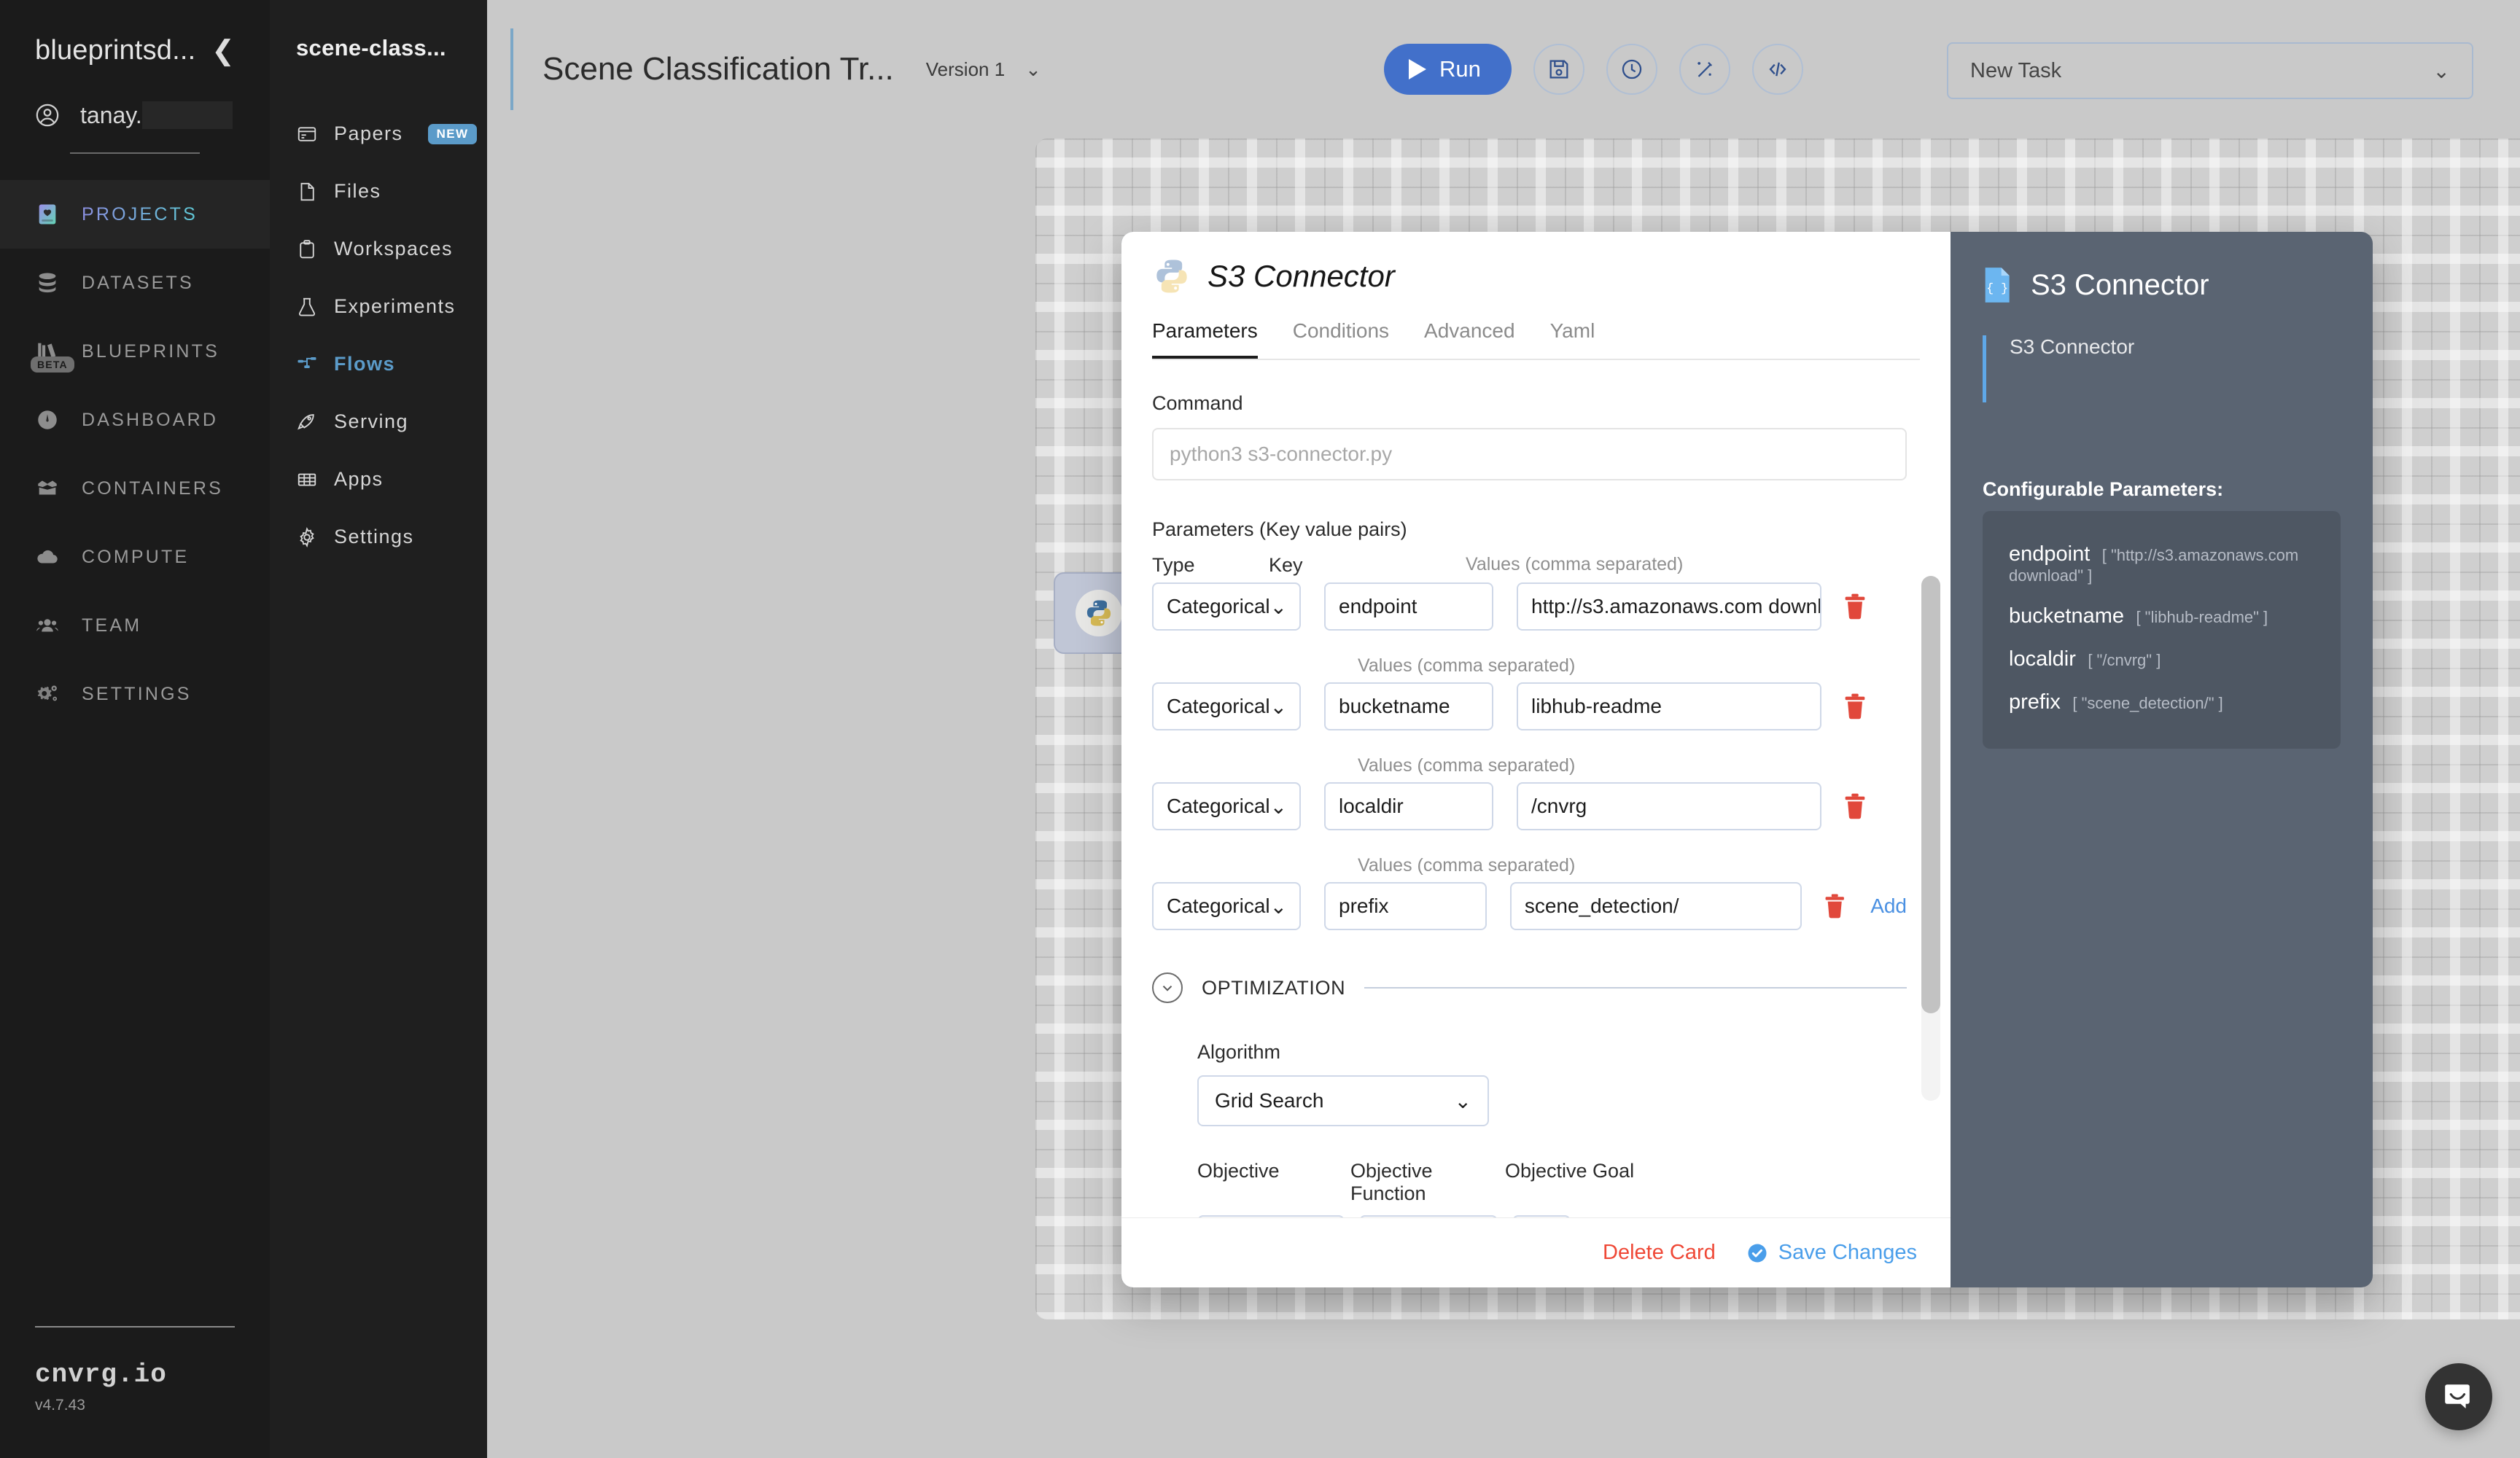  I want to click on param-name: prefix, so click(2035, 702).